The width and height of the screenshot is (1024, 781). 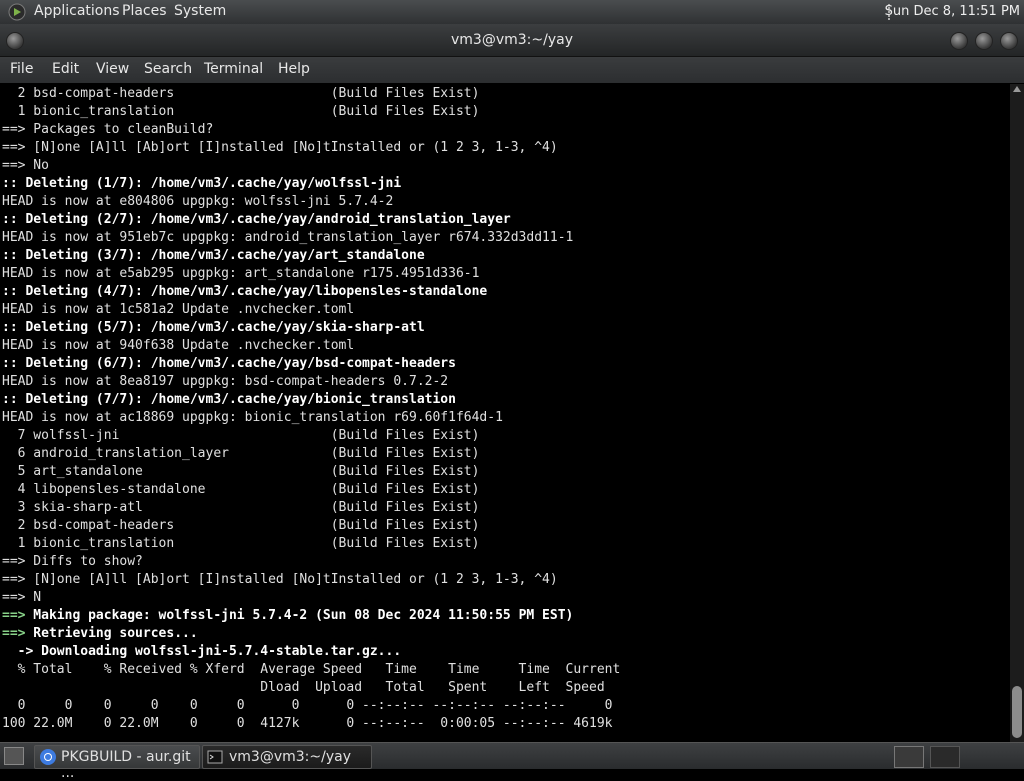 What do you see at coordinates (215, 757) in the screenshot?
I see `terminal-icon` at bounding box center [215, 757].